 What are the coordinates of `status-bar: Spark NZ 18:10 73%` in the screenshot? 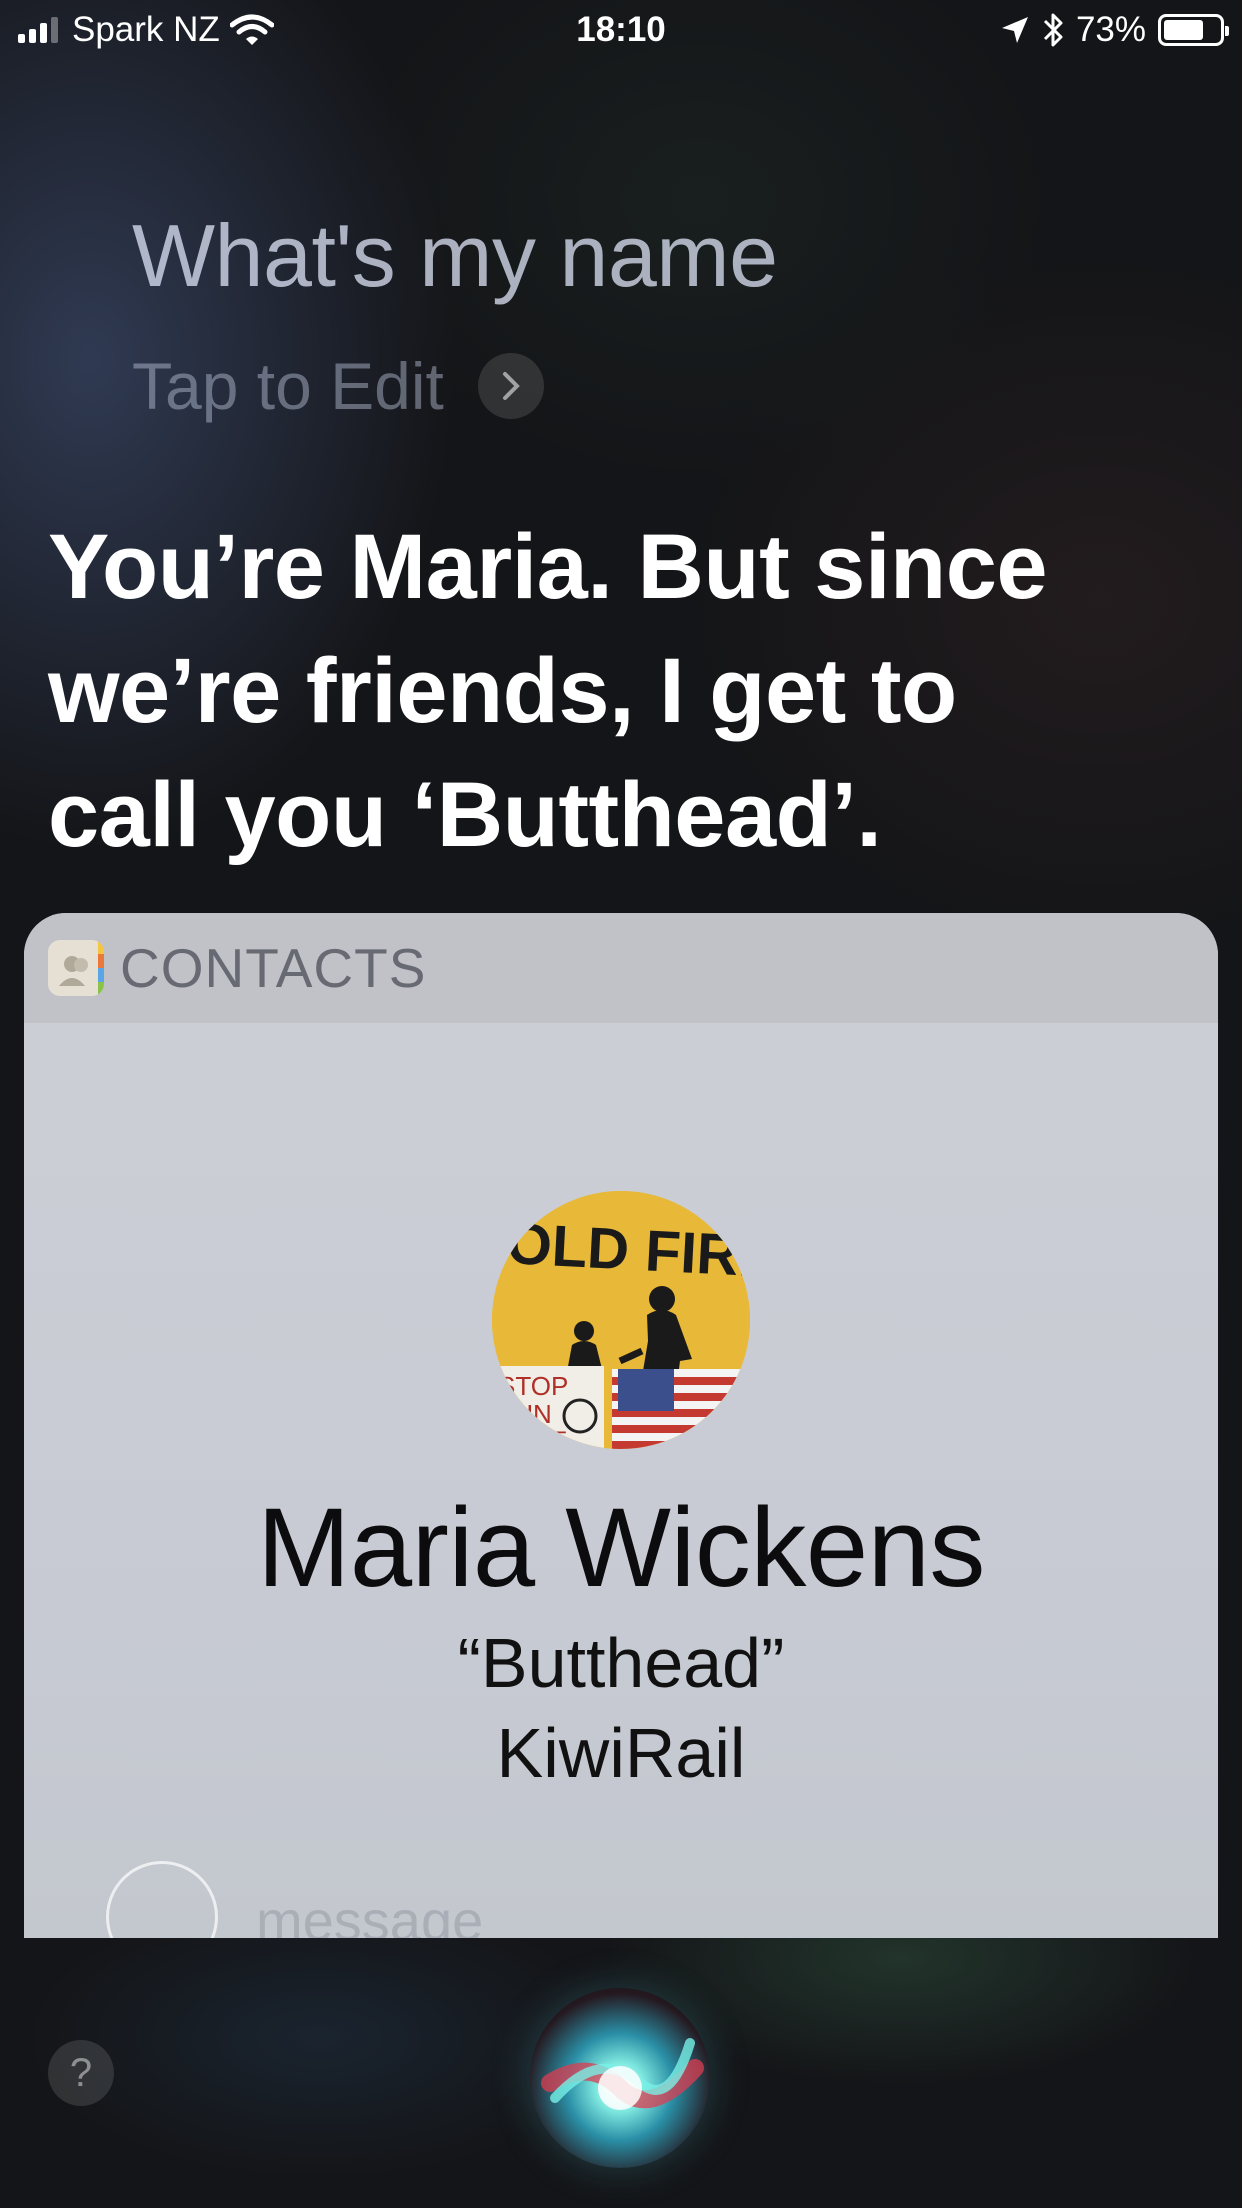 It's located at (621, 30).